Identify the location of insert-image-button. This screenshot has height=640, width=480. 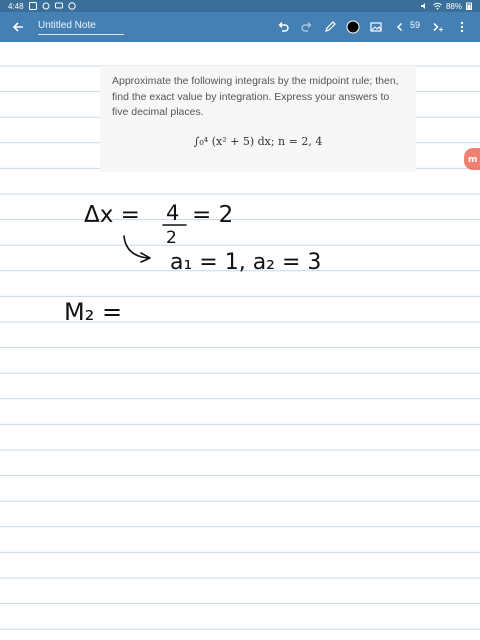
(376, 27).